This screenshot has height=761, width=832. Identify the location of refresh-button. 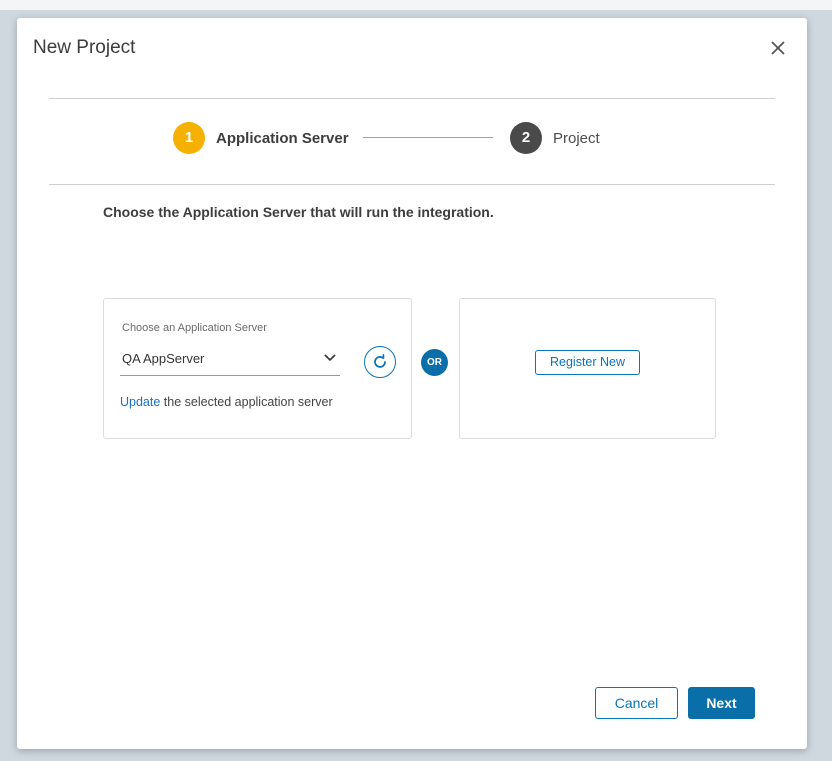
(380, 362).